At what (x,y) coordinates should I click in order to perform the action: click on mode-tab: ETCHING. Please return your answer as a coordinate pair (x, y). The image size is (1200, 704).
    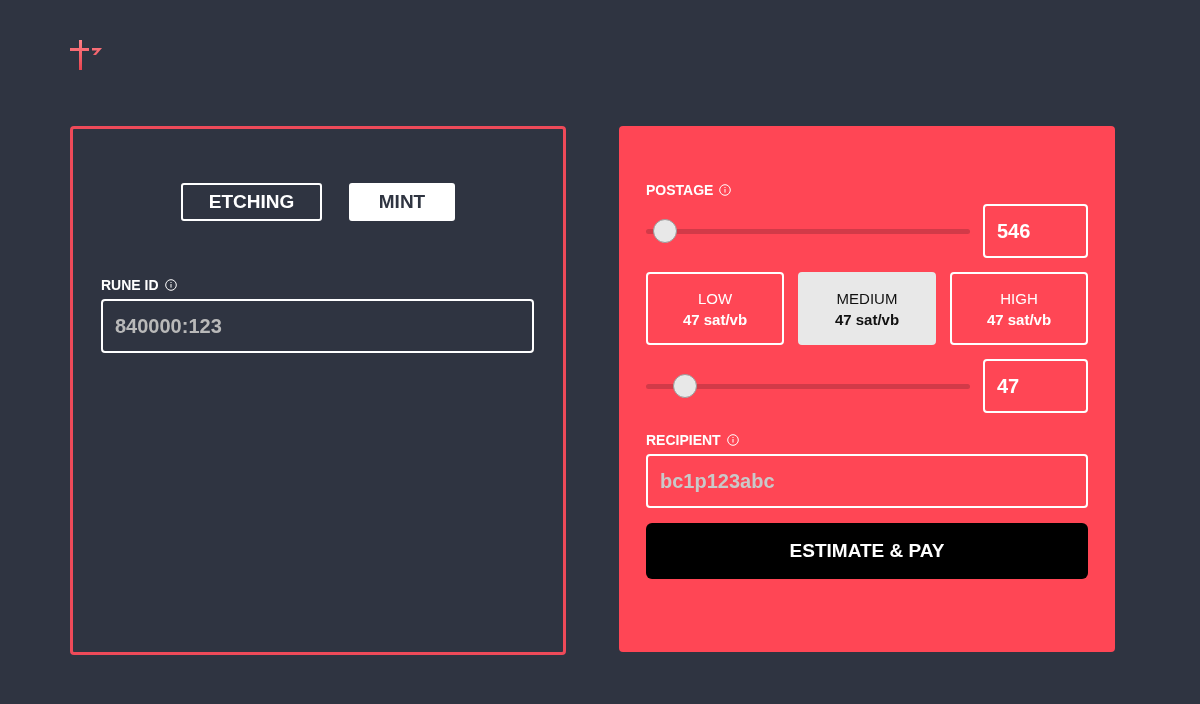
    Looking at the image, I should click on (251, 202).